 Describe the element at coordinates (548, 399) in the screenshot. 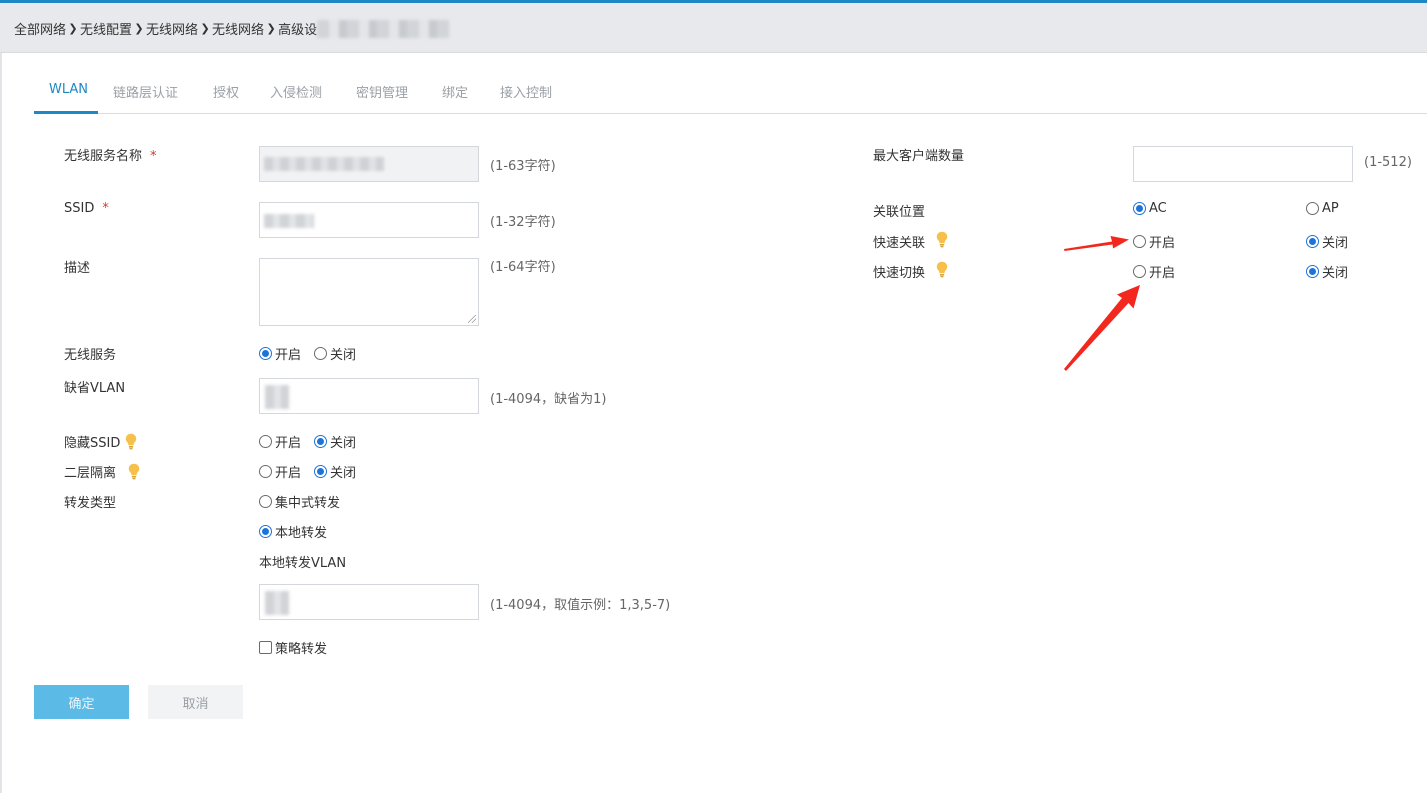

I see `default-vlan-hint: (1-4094，缺省为1)` at that location.